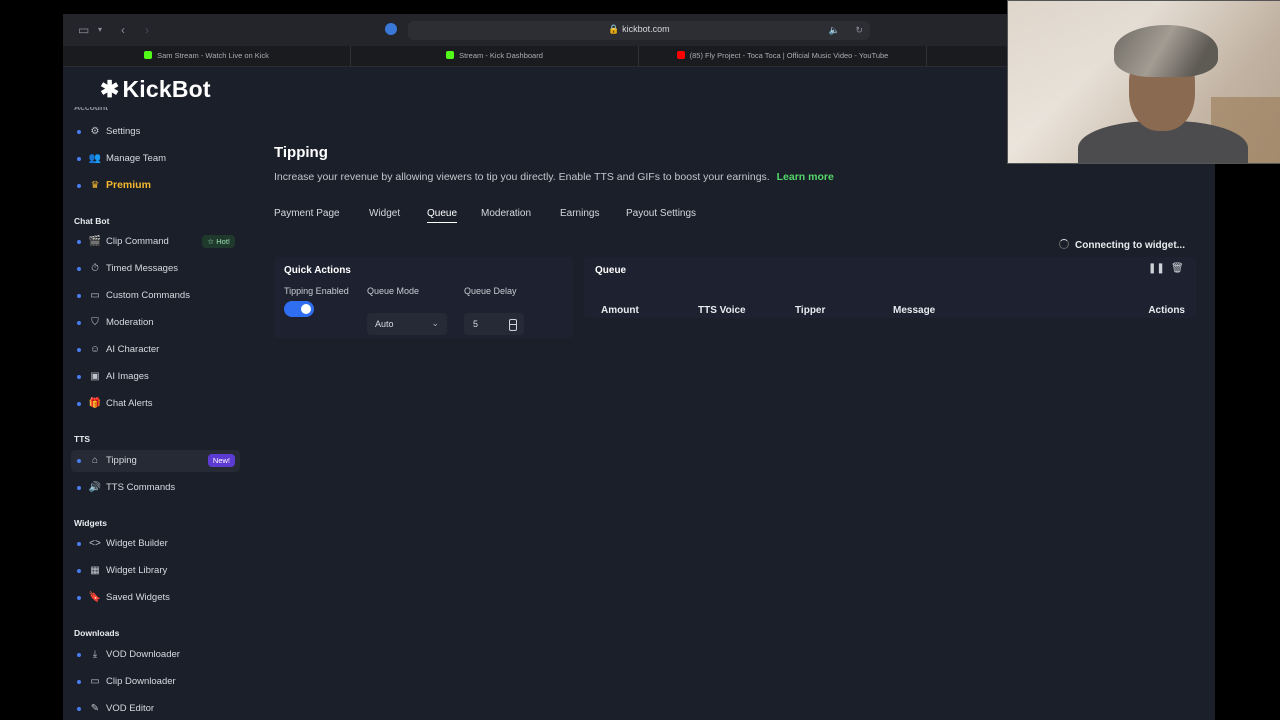  What do you see at coordinates (834, 30) in the screenshot?
I see `audio-icon: 🔈` at bounding box center [834, 30].